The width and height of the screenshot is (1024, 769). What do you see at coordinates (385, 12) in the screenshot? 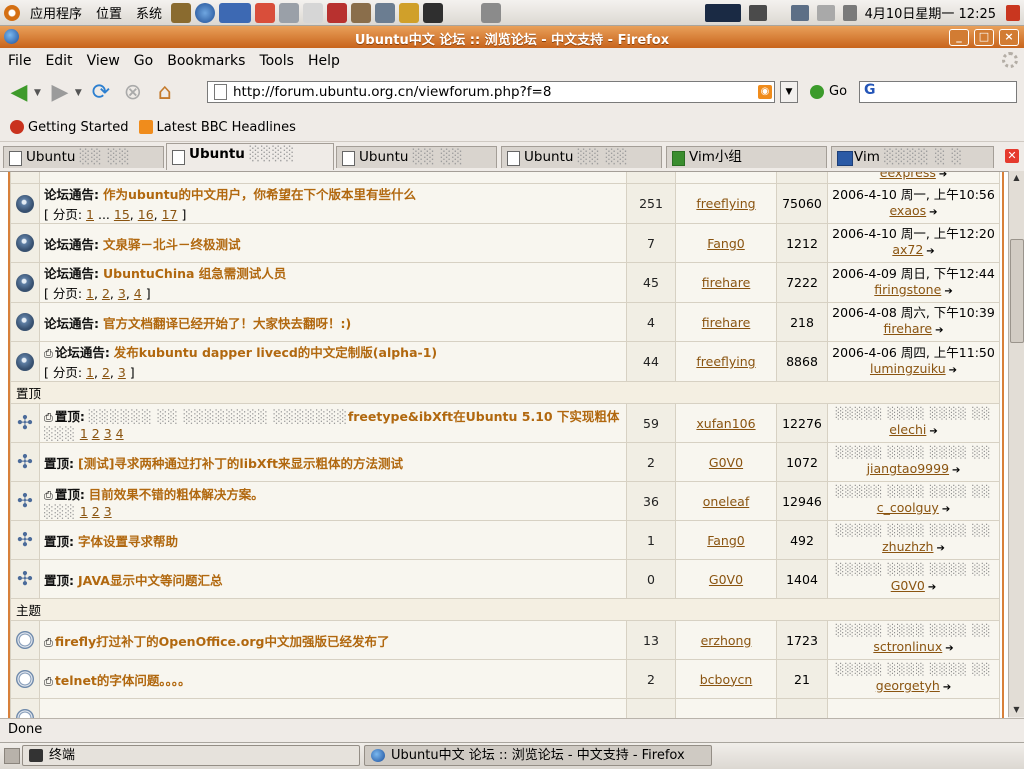
I see `launcher-net-icon` at bounding box center [385, 12].